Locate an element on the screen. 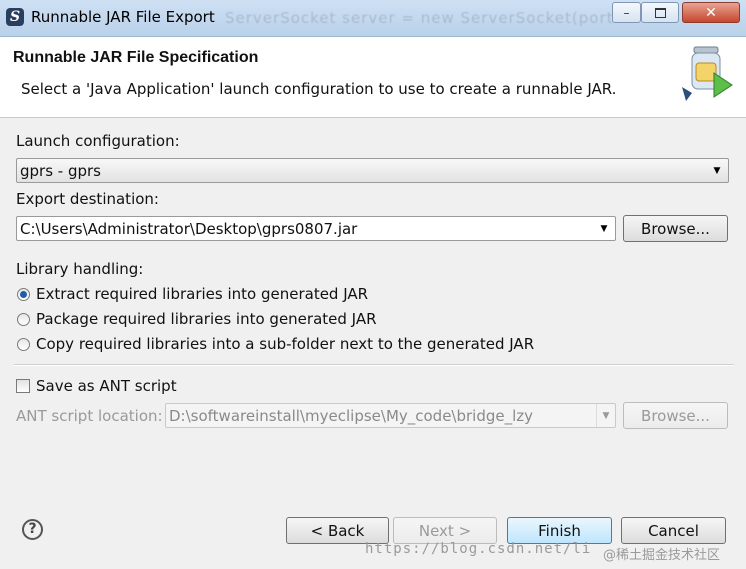  extract-libraries-radio is located at coordinates (23, 294).